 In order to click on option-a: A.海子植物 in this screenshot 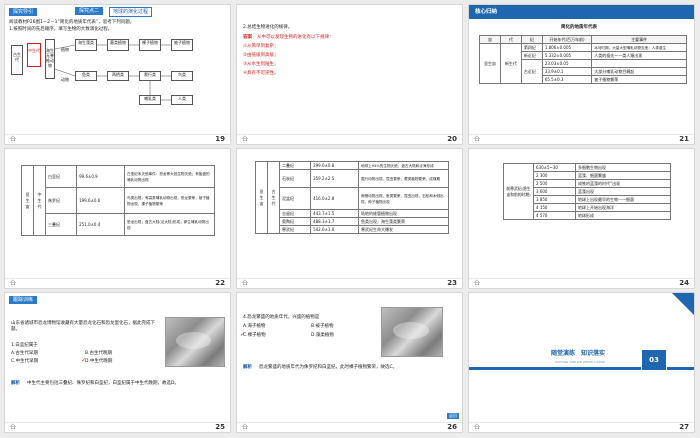, I will do `click(254, 327)`.